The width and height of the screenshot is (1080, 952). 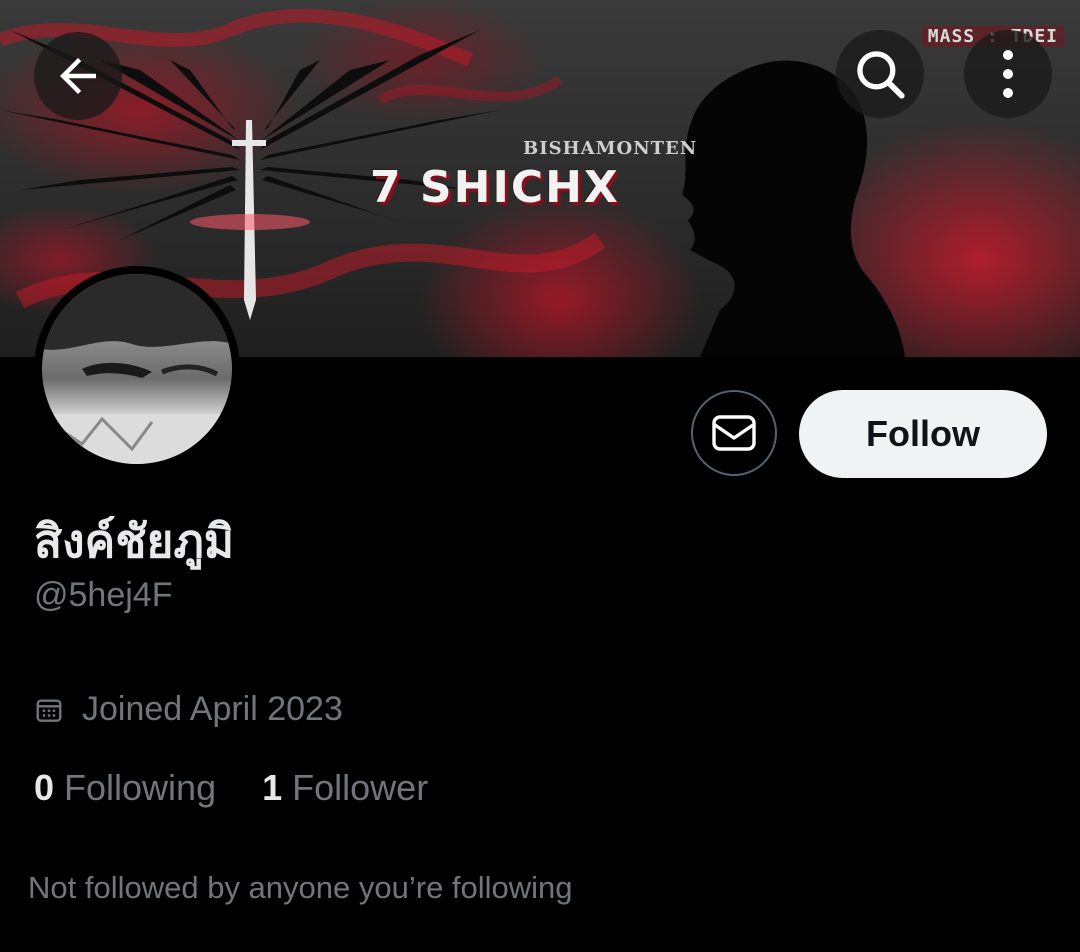 What do you see at coordinates (44, 787) in the screenshot?
I see `following-count: 0` at bounding box center [44, 787].